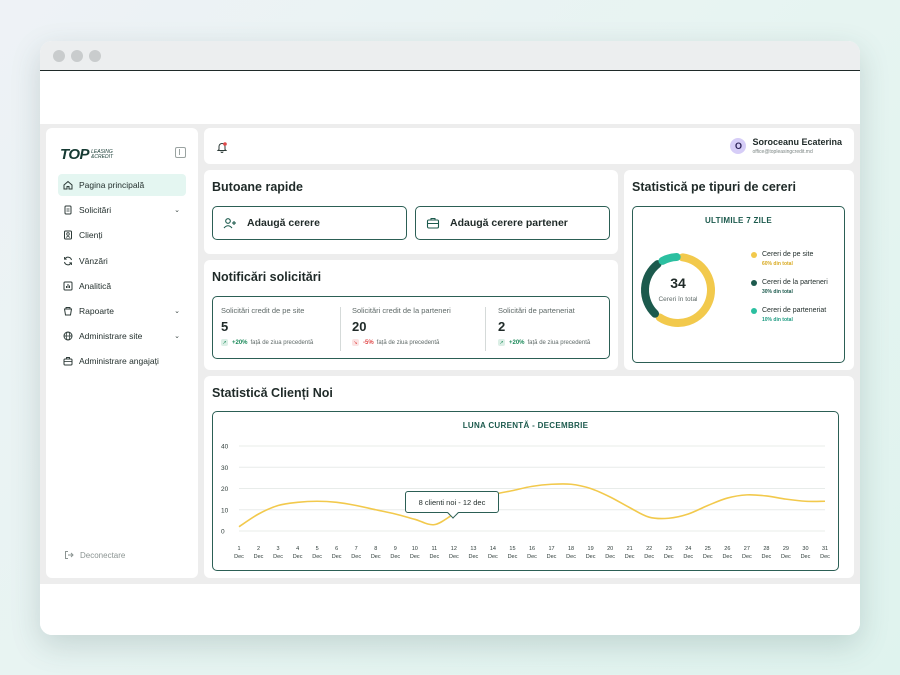  I want to click on trend-percent: -5%, so click(368, 342).